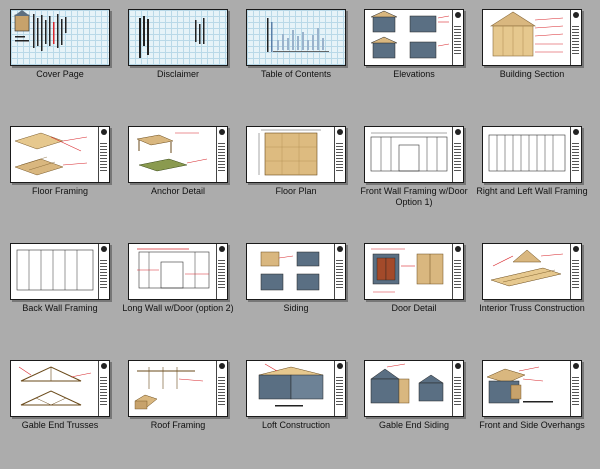 This screenshot has width=600, height=469. What do you see at coordinates (296, 37) in the screenshot?
I see `table-of-contents-thumbnail-icon` at bounding box center [296, 37].